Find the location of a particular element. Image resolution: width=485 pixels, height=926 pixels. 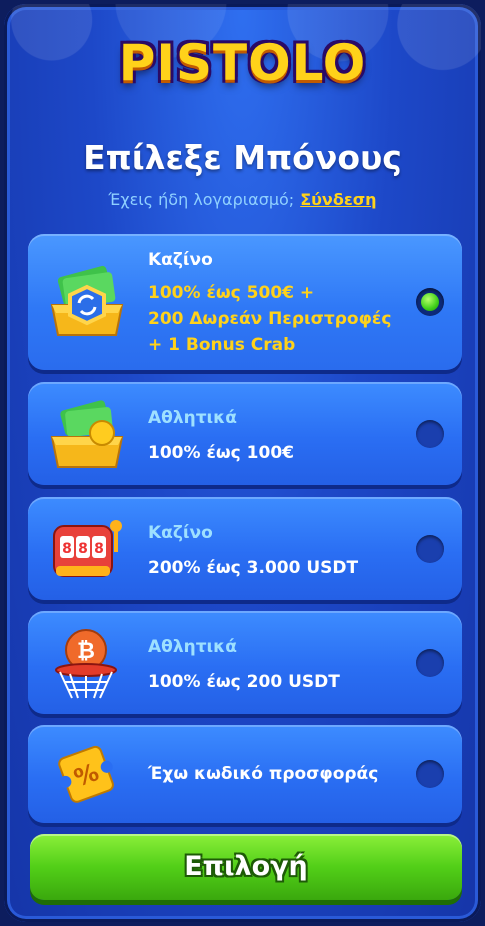

bonus-offer: 200% έως 3.000 USDT is located at coordinates (253, 568).